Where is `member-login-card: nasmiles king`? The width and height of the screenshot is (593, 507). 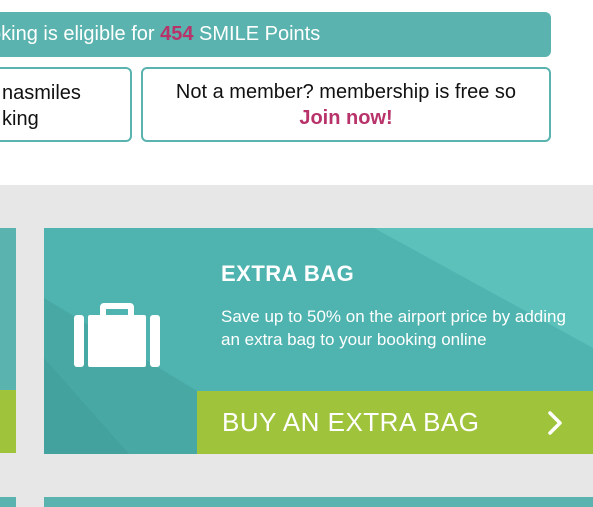
member-login-card: nasmiles king is located at coordinates (66, 104).